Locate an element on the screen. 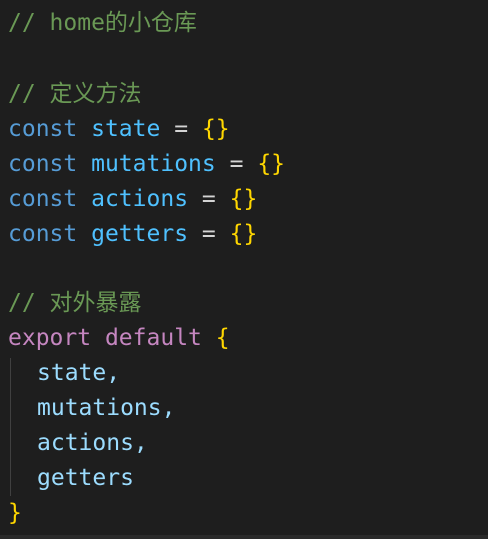  comment-line-export: // 对外暴露 is located at coordinates (75, 303).